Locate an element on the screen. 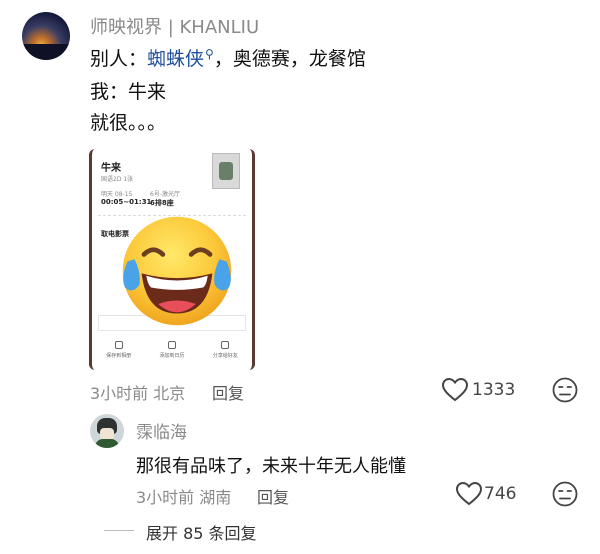 The height and width of the screenshot is (554, 600). comment-line-1: 别人：蜘蛛侠⚲，奥德赛，龙餐馆 is located at coordinates (228, 57).